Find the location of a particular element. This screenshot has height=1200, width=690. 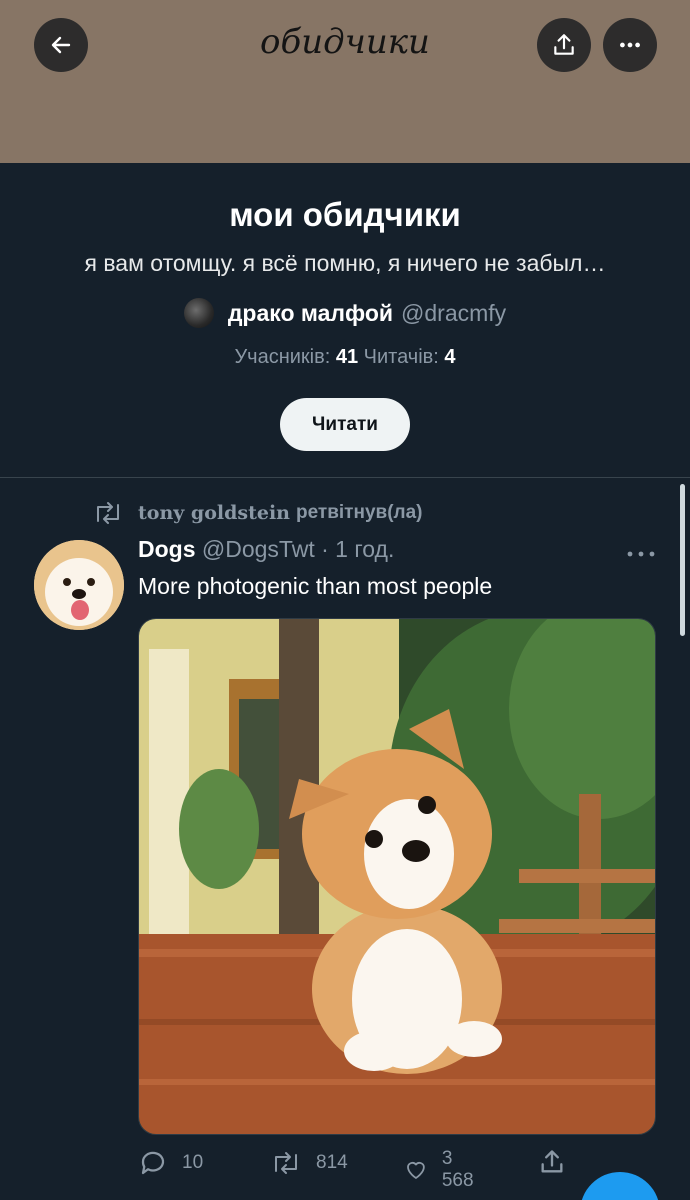

retweet-count: 814 is located at coordinates (332, 1162).